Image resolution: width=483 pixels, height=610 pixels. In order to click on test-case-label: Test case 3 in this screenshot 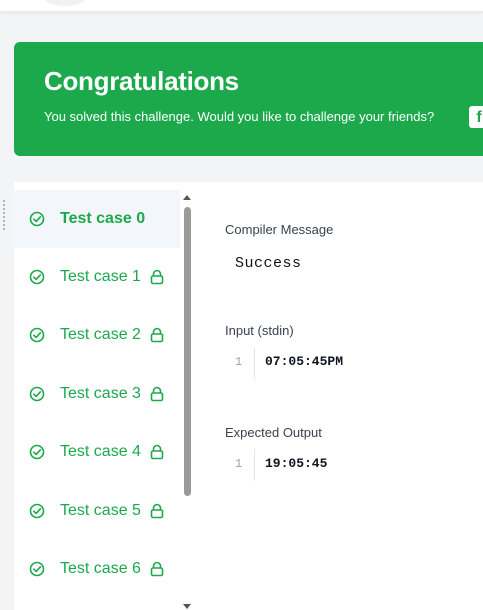, I will do `click(100, 393)`.